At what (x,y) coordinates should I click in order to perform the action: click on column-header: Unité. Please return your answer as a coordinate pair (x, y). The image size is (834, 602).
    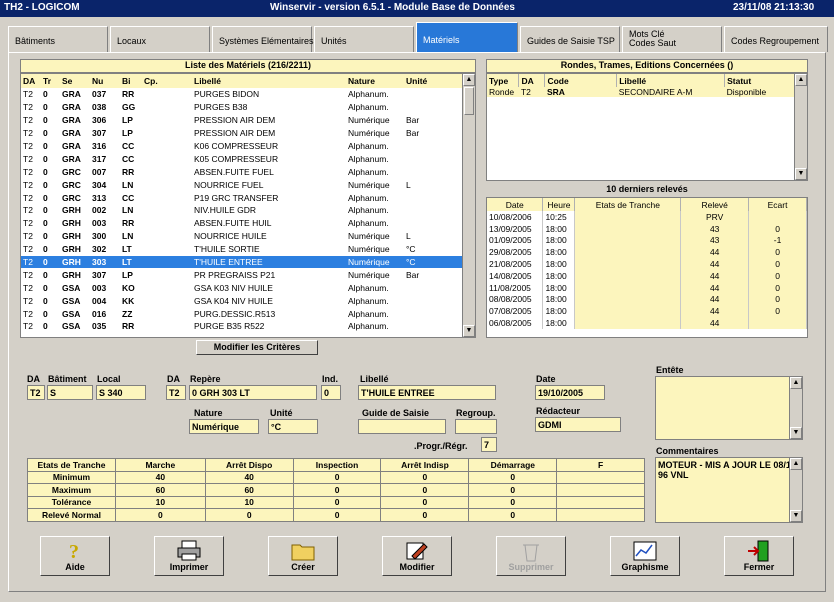
    Looking at the image, I should click on (434, 81).